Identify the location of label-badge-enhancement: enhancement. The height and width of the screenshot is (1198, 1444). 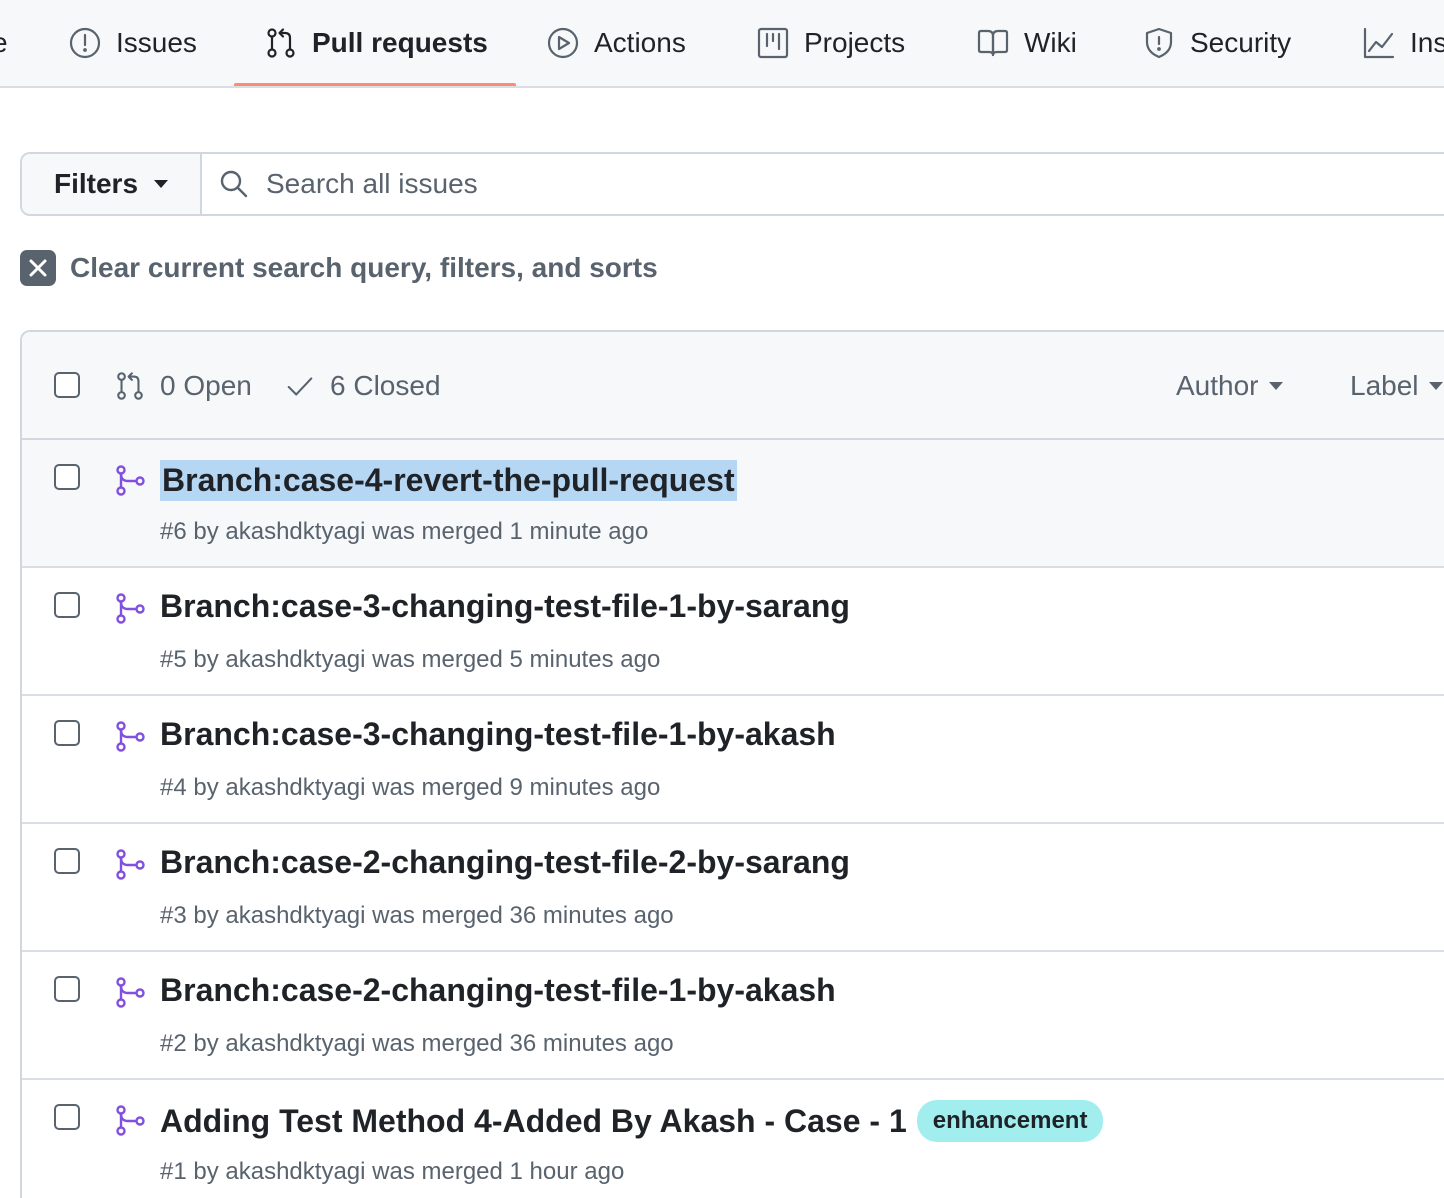
(1010, 1121).